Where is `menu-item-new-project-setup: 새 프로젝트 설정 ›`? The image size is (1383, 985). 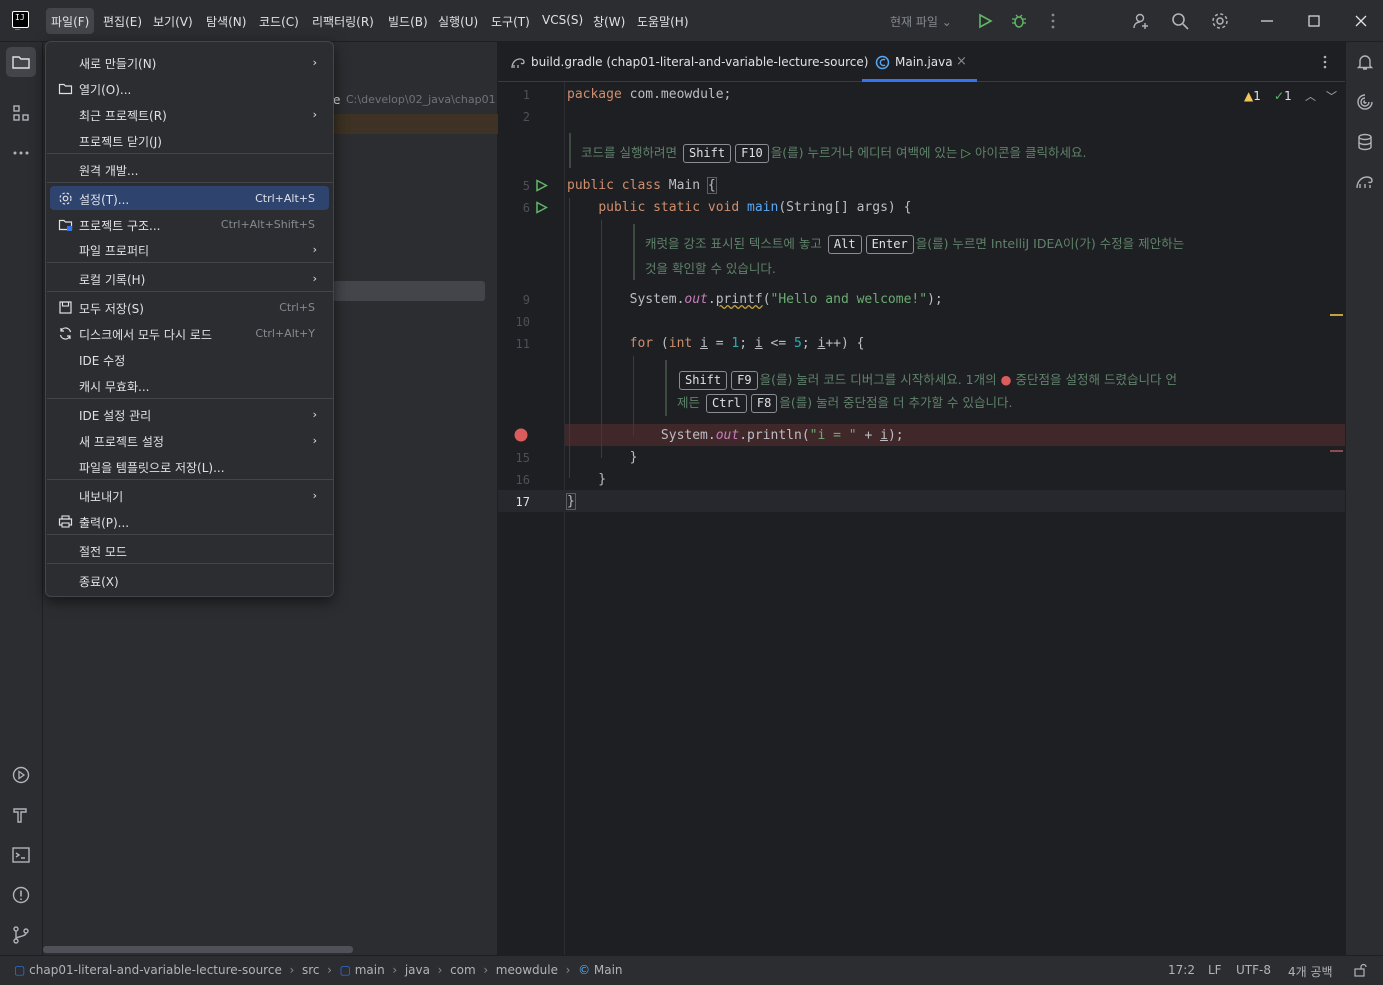 menu-item-new-project-setup: 새 프로젝트 설정 › is located at coordinates (189, 440).